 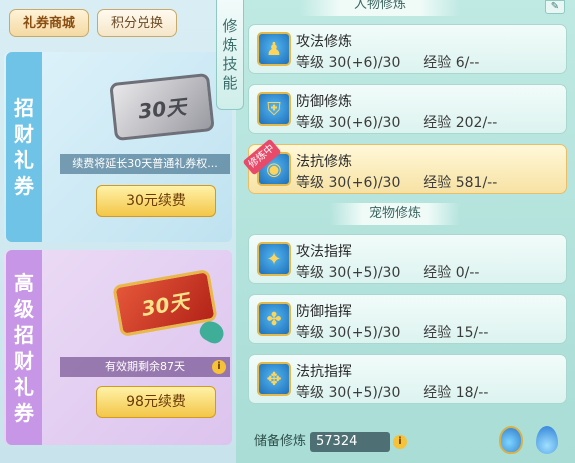 What do you see at coordinates (324, 102) in the screenshot?
I see `row-name: 防御修炼` at bounding box center [324, 102].